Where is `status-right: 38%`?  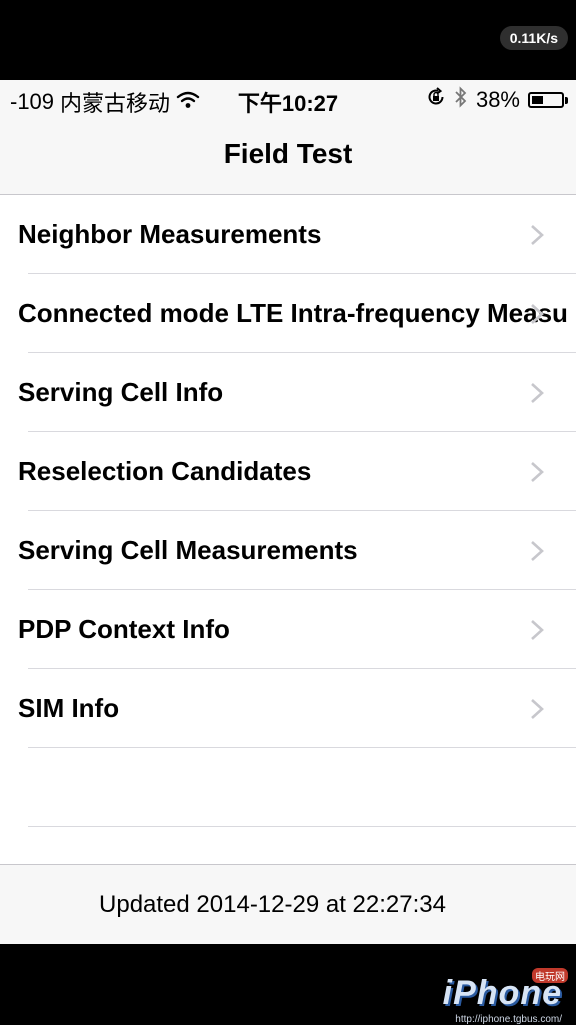
status-right: 38% is located at coordinates (497, 100).